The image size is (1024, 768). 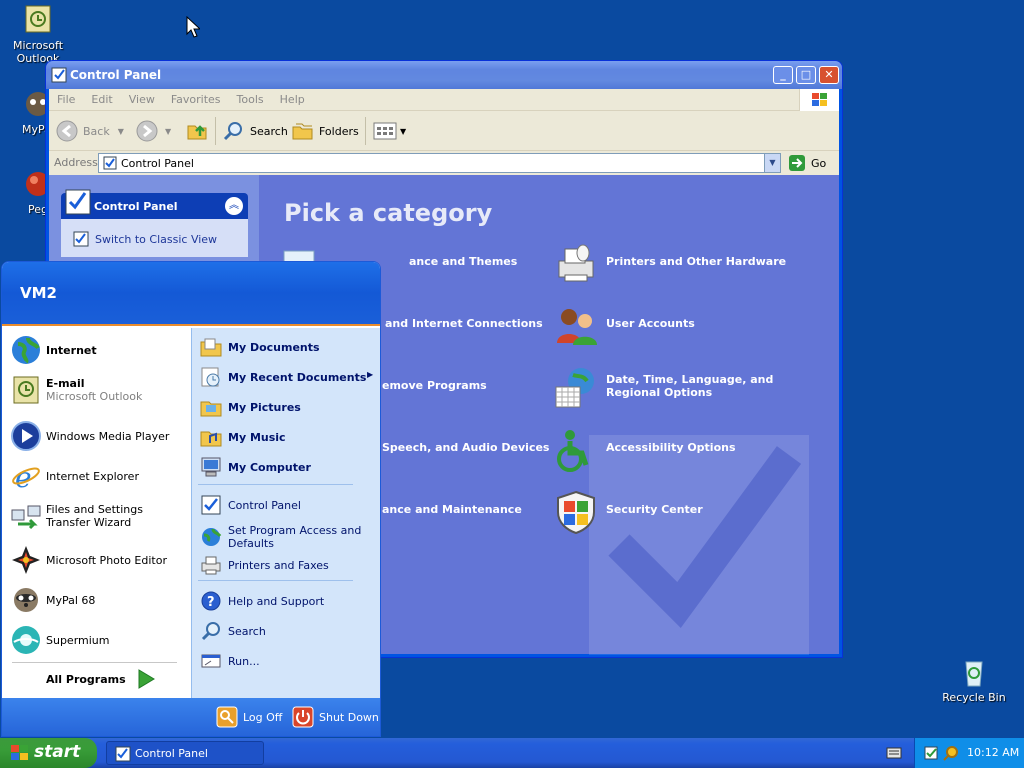 I want to click on start-item-internet: Internet, so click(x=99, y=350).